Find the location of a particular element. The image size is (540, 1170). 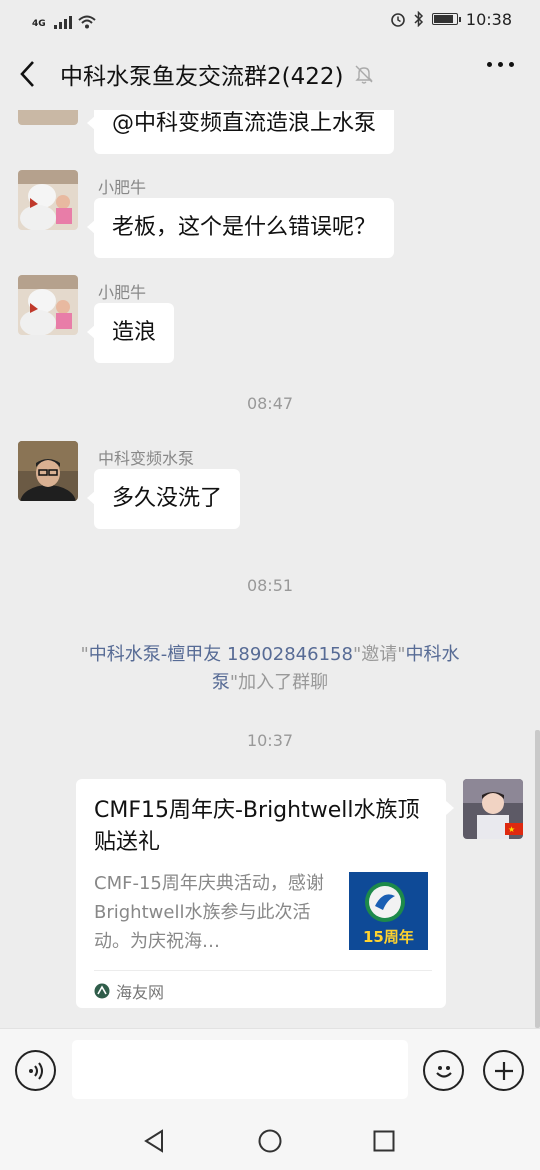

battery-icon is located at coordinates (446, 19).